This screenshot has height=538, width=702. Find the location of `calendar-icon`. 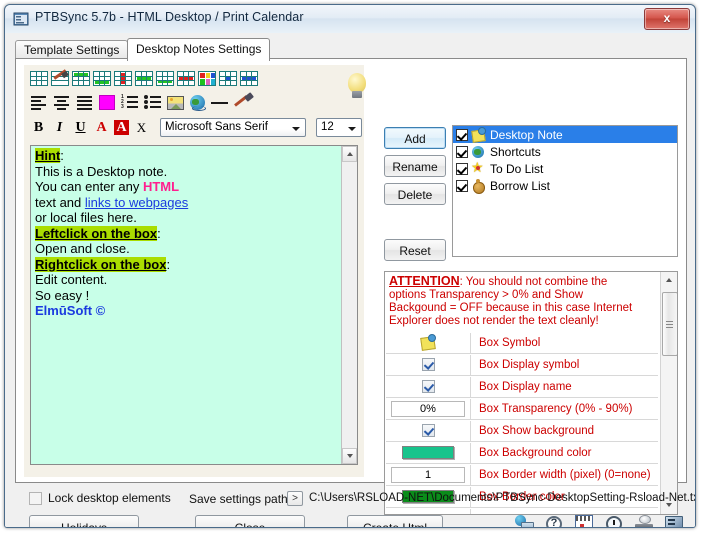

calendar-icon is located at coordinates (584, 521).